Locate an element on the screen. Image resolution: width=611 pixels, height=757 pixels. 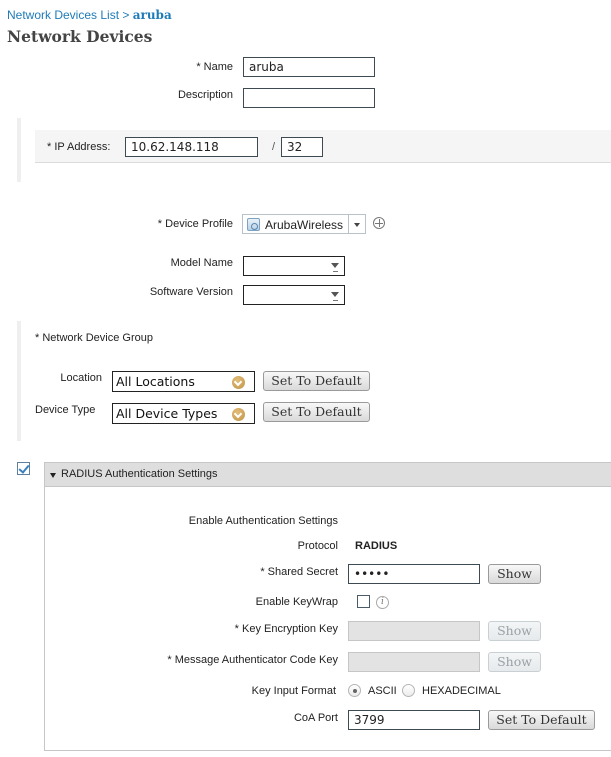
device-profile-select: ArubaWireless is located at coordinates (304, 224).